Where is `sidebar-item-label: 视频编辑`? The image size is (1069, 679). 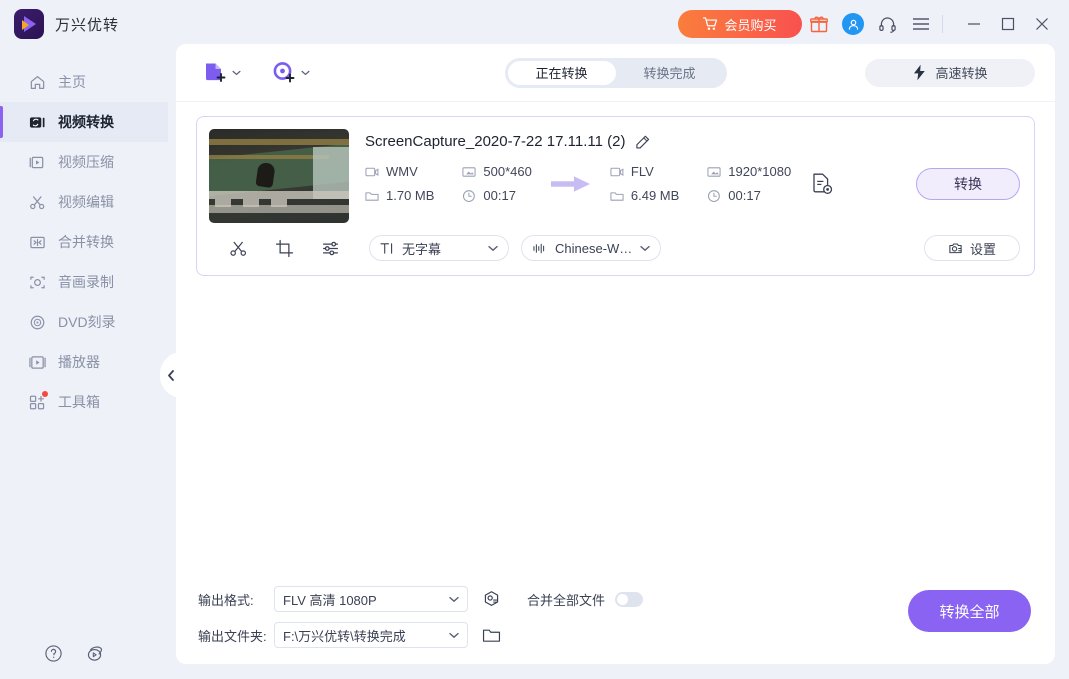 sidebar-item-label: 视频编辑 is located at coordinates (86, 202).